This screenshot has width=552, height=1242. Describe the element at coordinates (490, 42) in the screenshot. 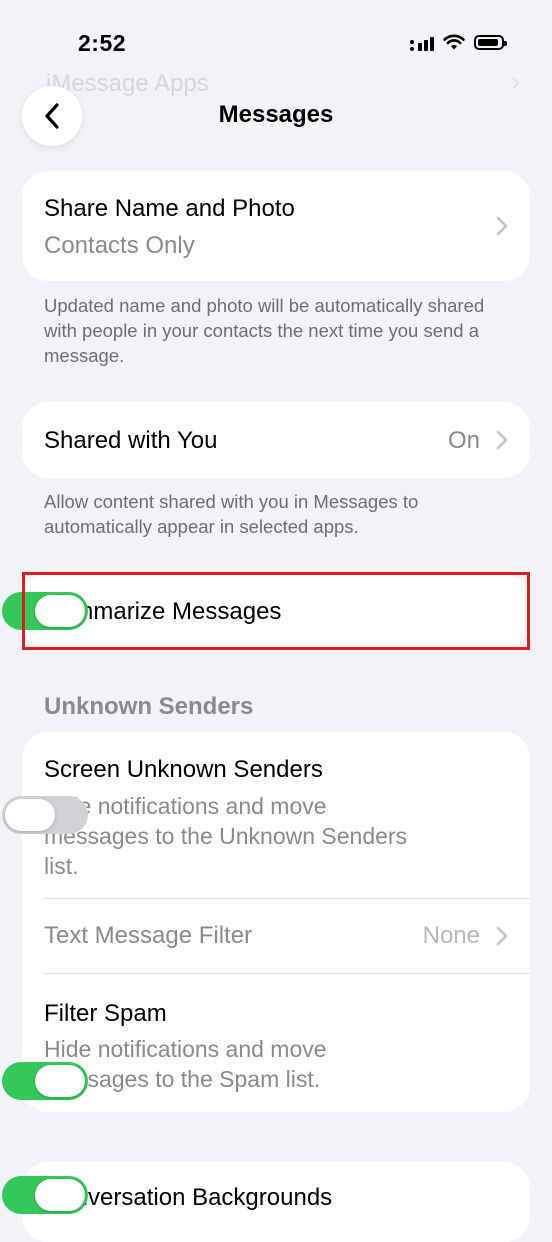

I see `battery-icon` at that location.